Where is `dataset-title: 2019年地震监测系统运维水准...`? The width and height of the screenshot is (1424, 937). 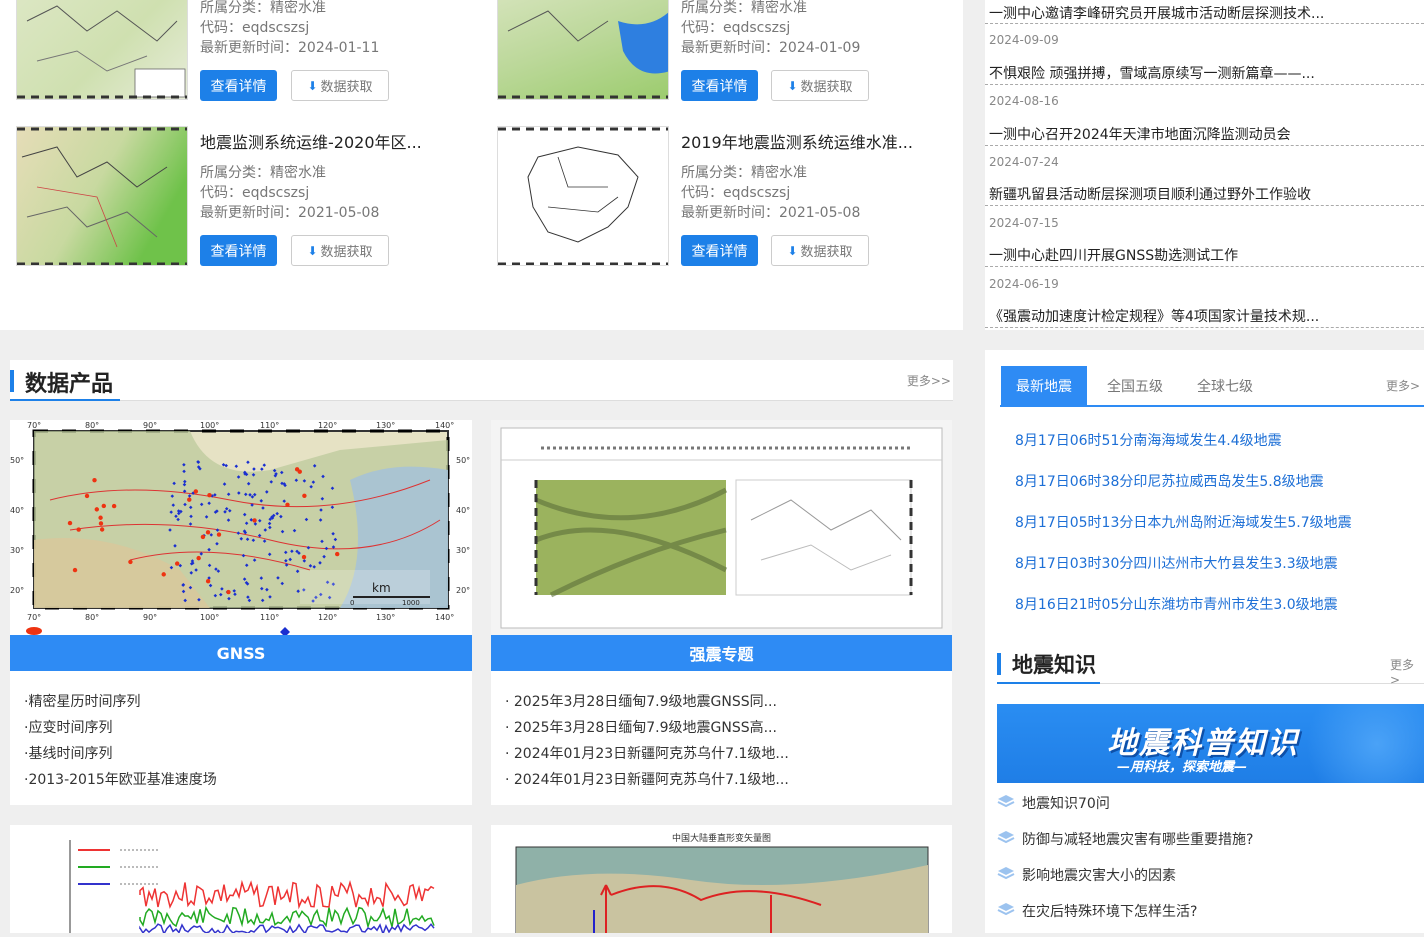 dataset-title: 2019年地震监测系统运维水准... is located at coordinates (797, 141).